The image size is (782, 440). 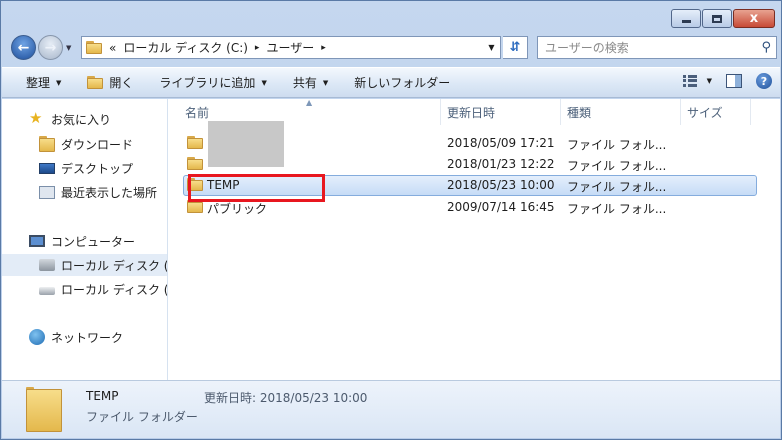 I want to click on arrow-right-icon: →, so click(x=50, y=47).